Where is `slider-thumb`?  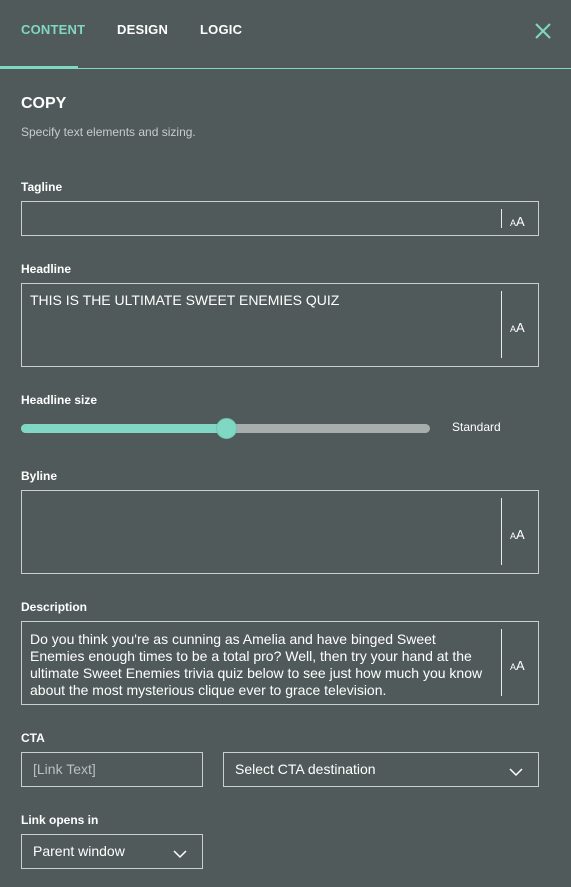
slider-thumb is located at coordinates (226, 428).